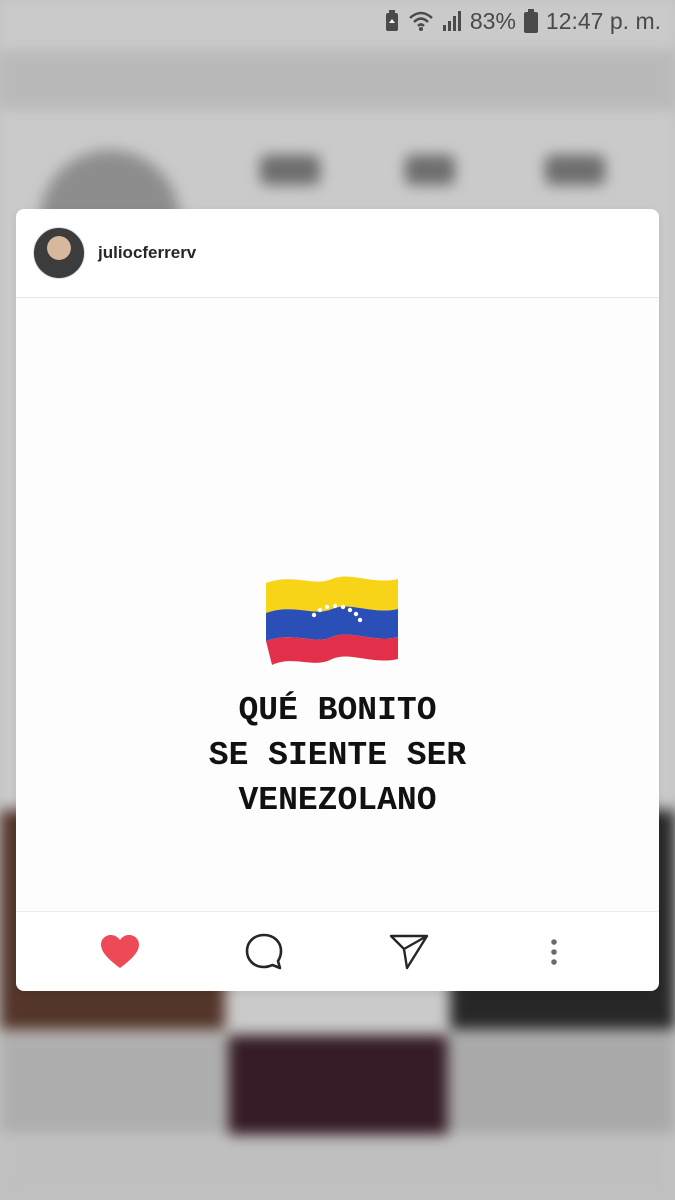 The image size is (675, 1200). I want to click on battery-icon, so click(530, 21).